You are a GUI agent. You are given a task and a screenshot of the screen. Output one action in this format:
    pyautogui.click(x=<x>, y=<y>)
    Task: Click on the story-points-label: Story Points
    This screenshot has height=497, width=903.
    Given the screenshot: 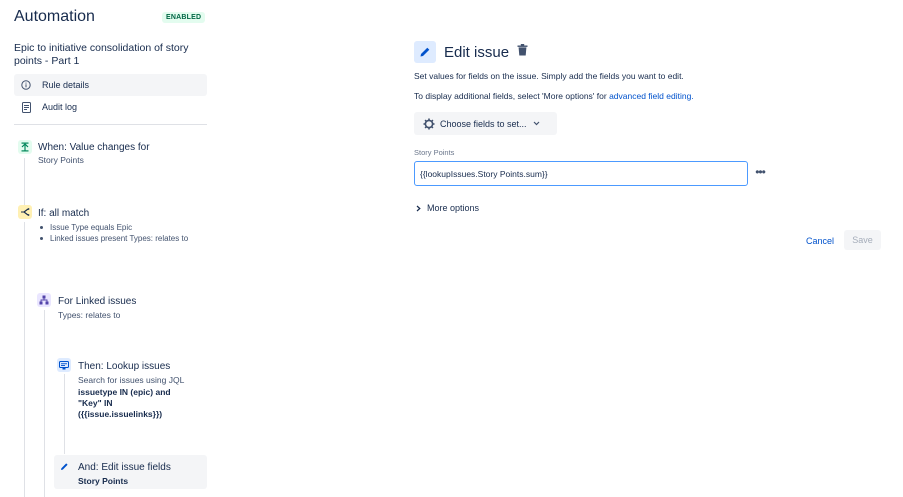 What is the action you would take?
    pyautogui.click(x=434, y=152)
    